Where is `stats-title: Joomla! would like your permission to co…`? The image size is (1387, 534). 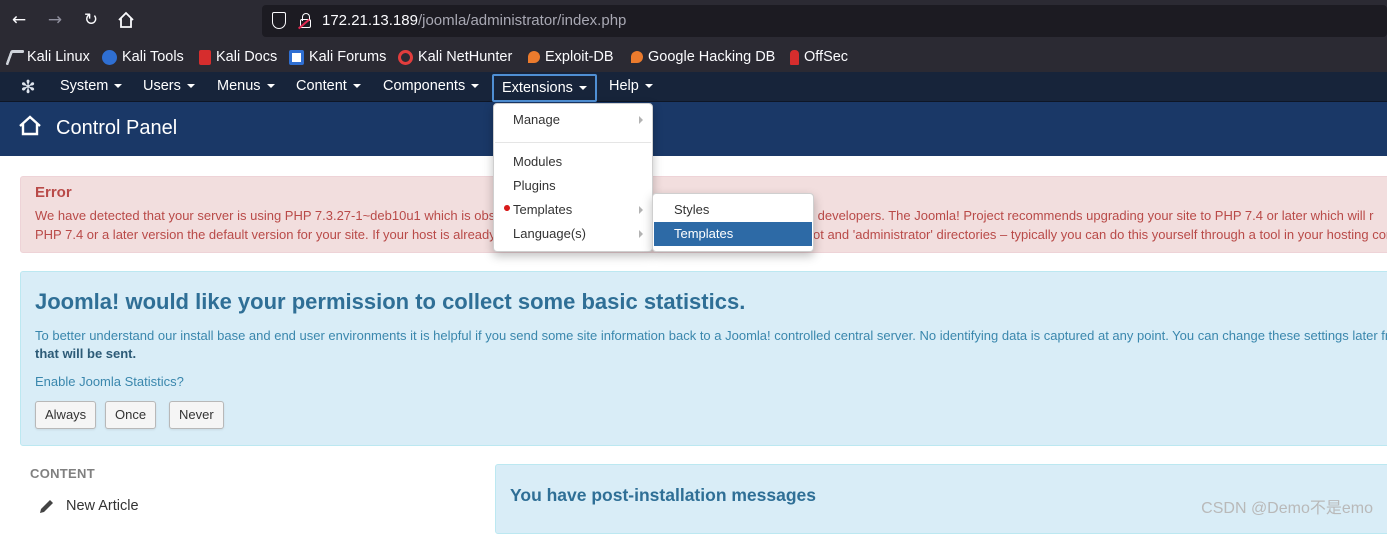
stats-title: Joomla! would like your permission to co… is located at coordinates (390, 301).